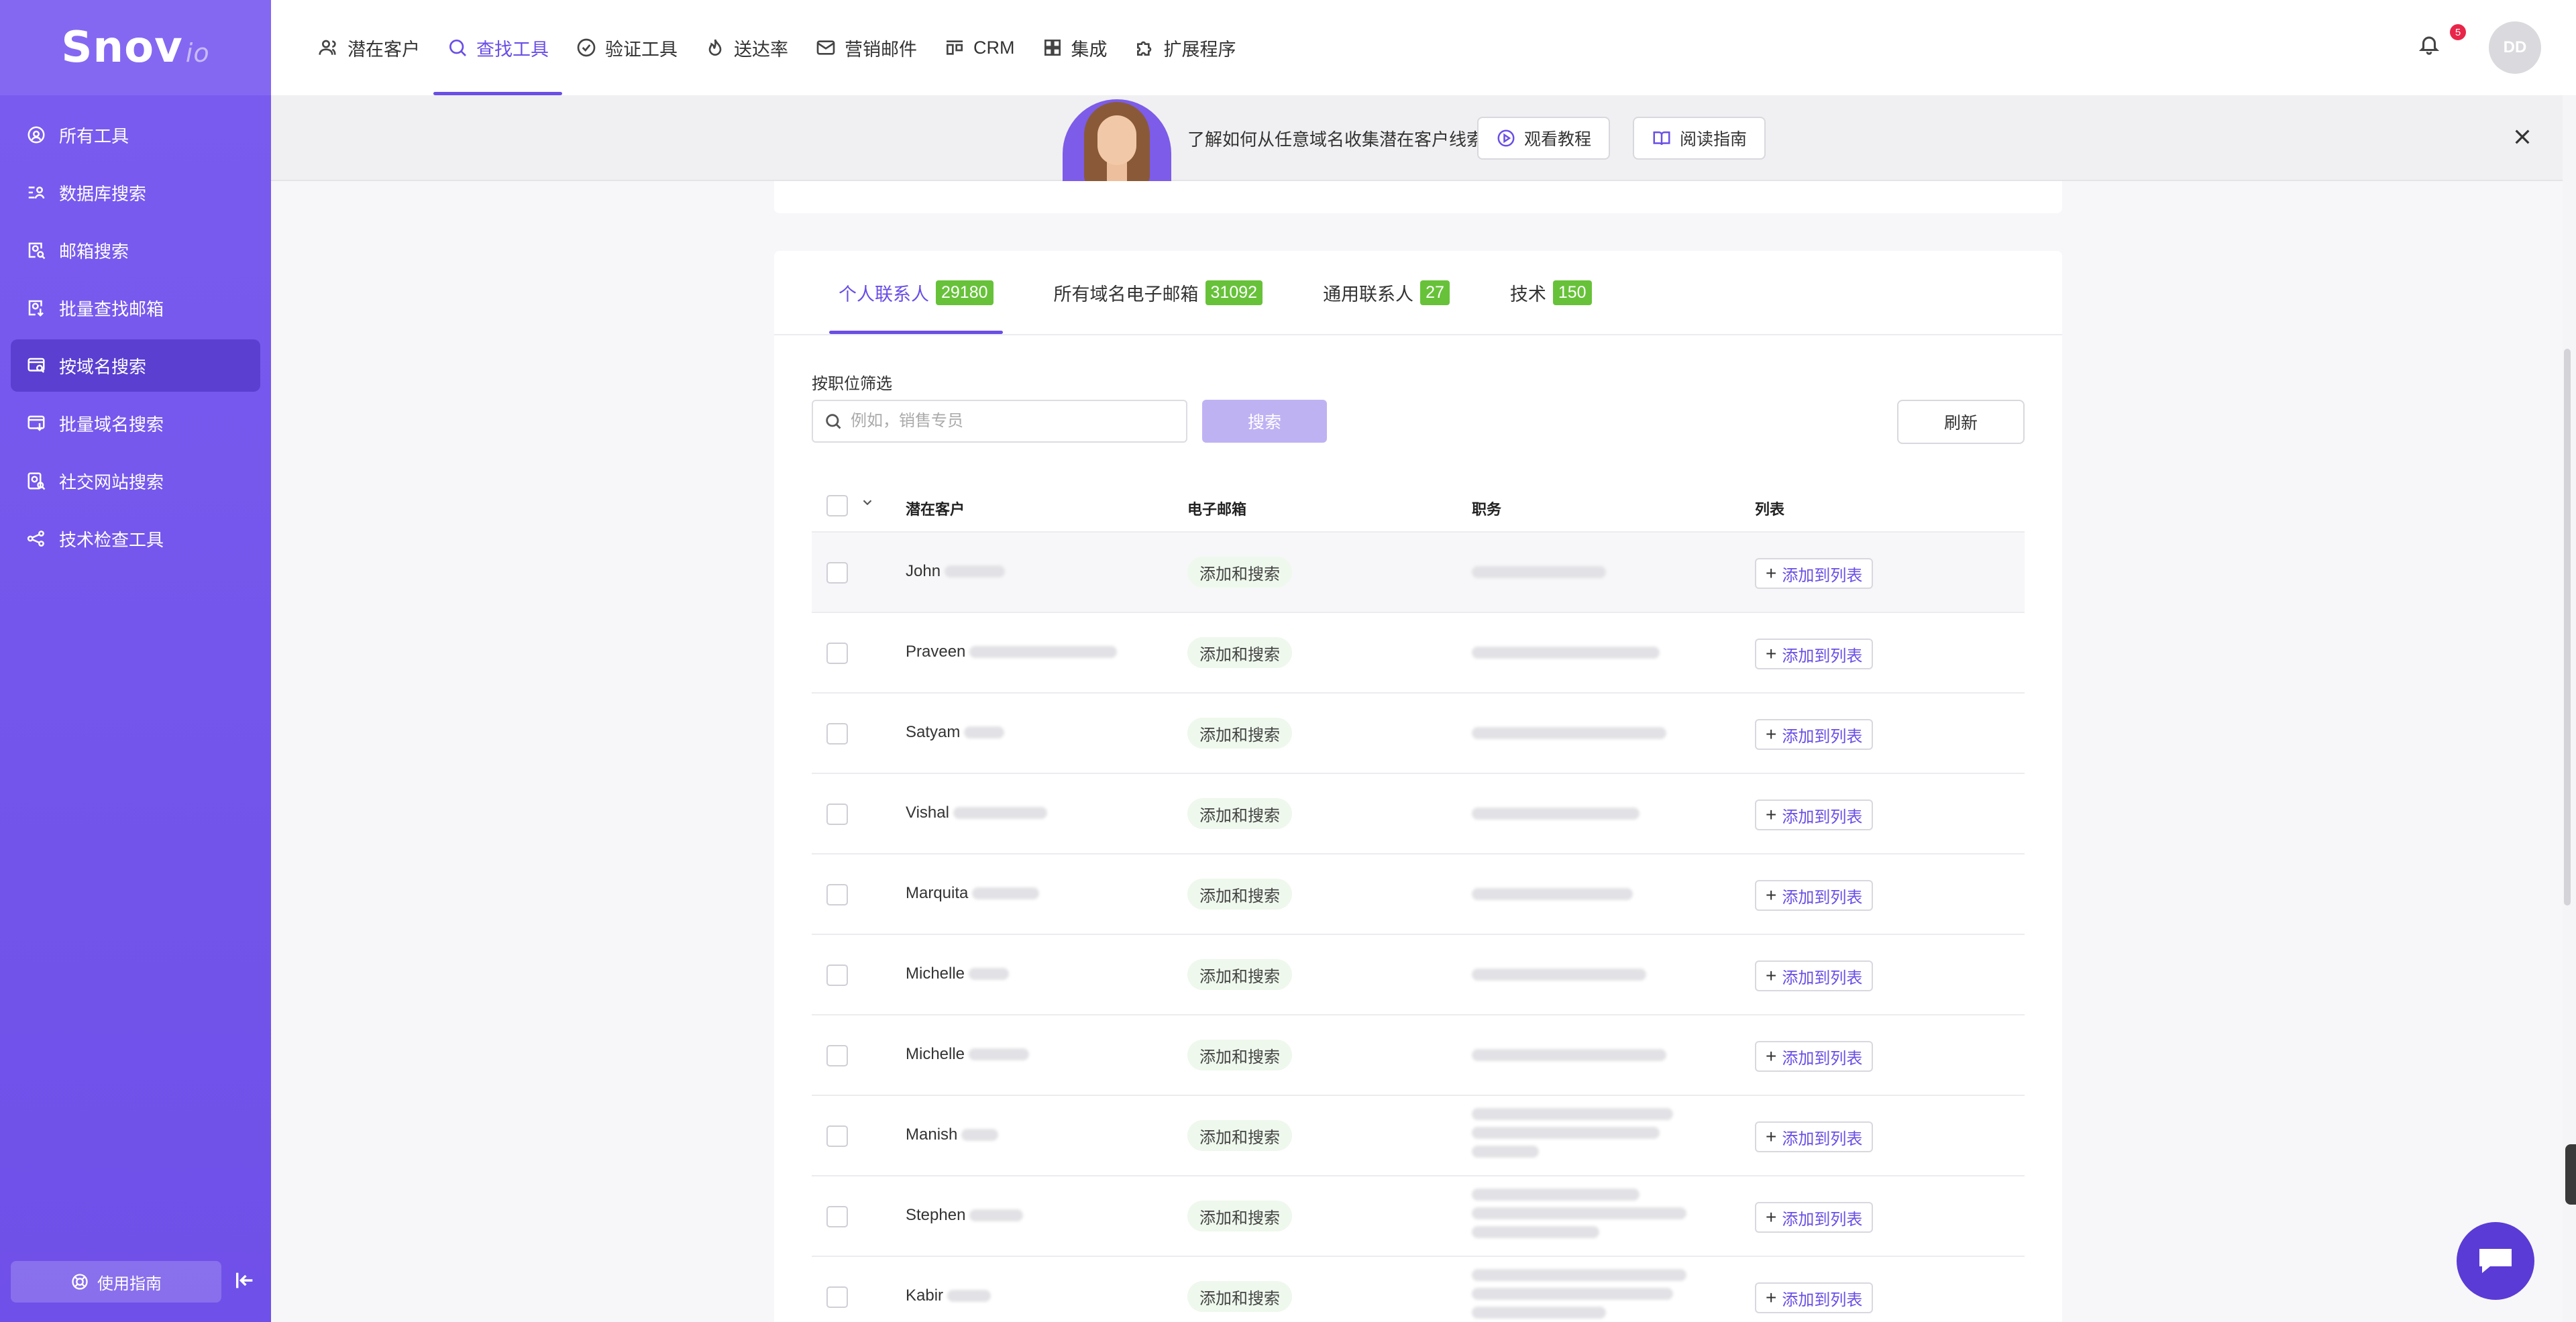  I want to click on tab-technologies: 技术 150, so click(1551, 292).